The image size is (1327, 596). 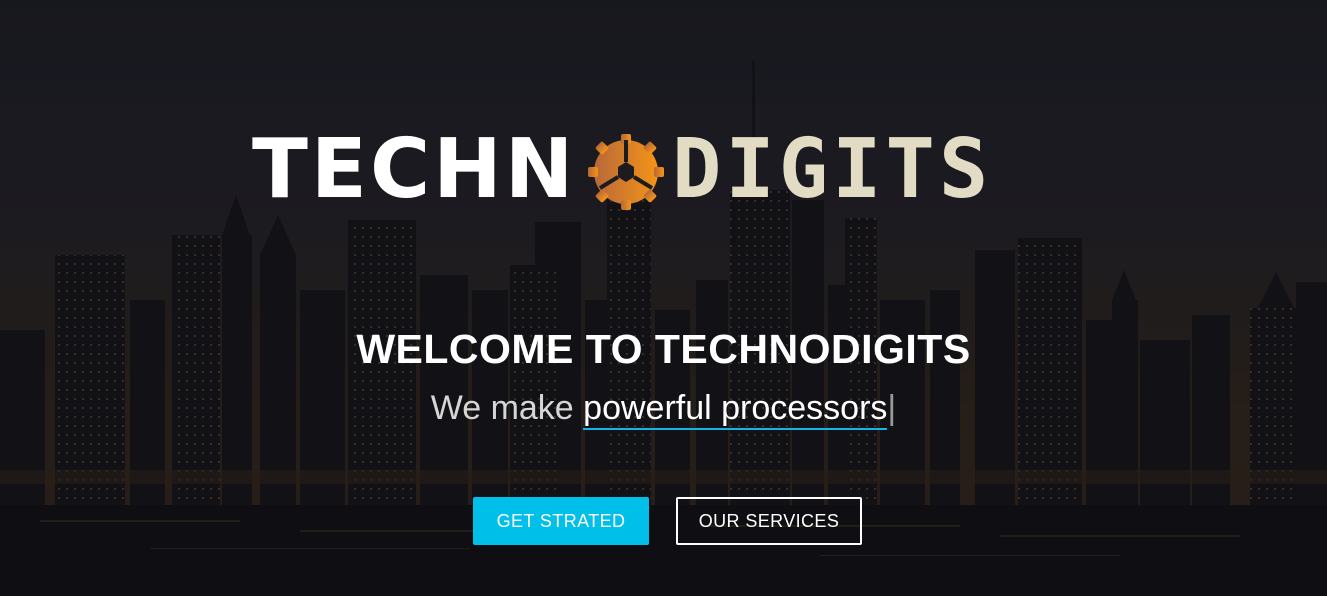 I want to click on tagline-prefix: We make, so click(x=502, y=408).